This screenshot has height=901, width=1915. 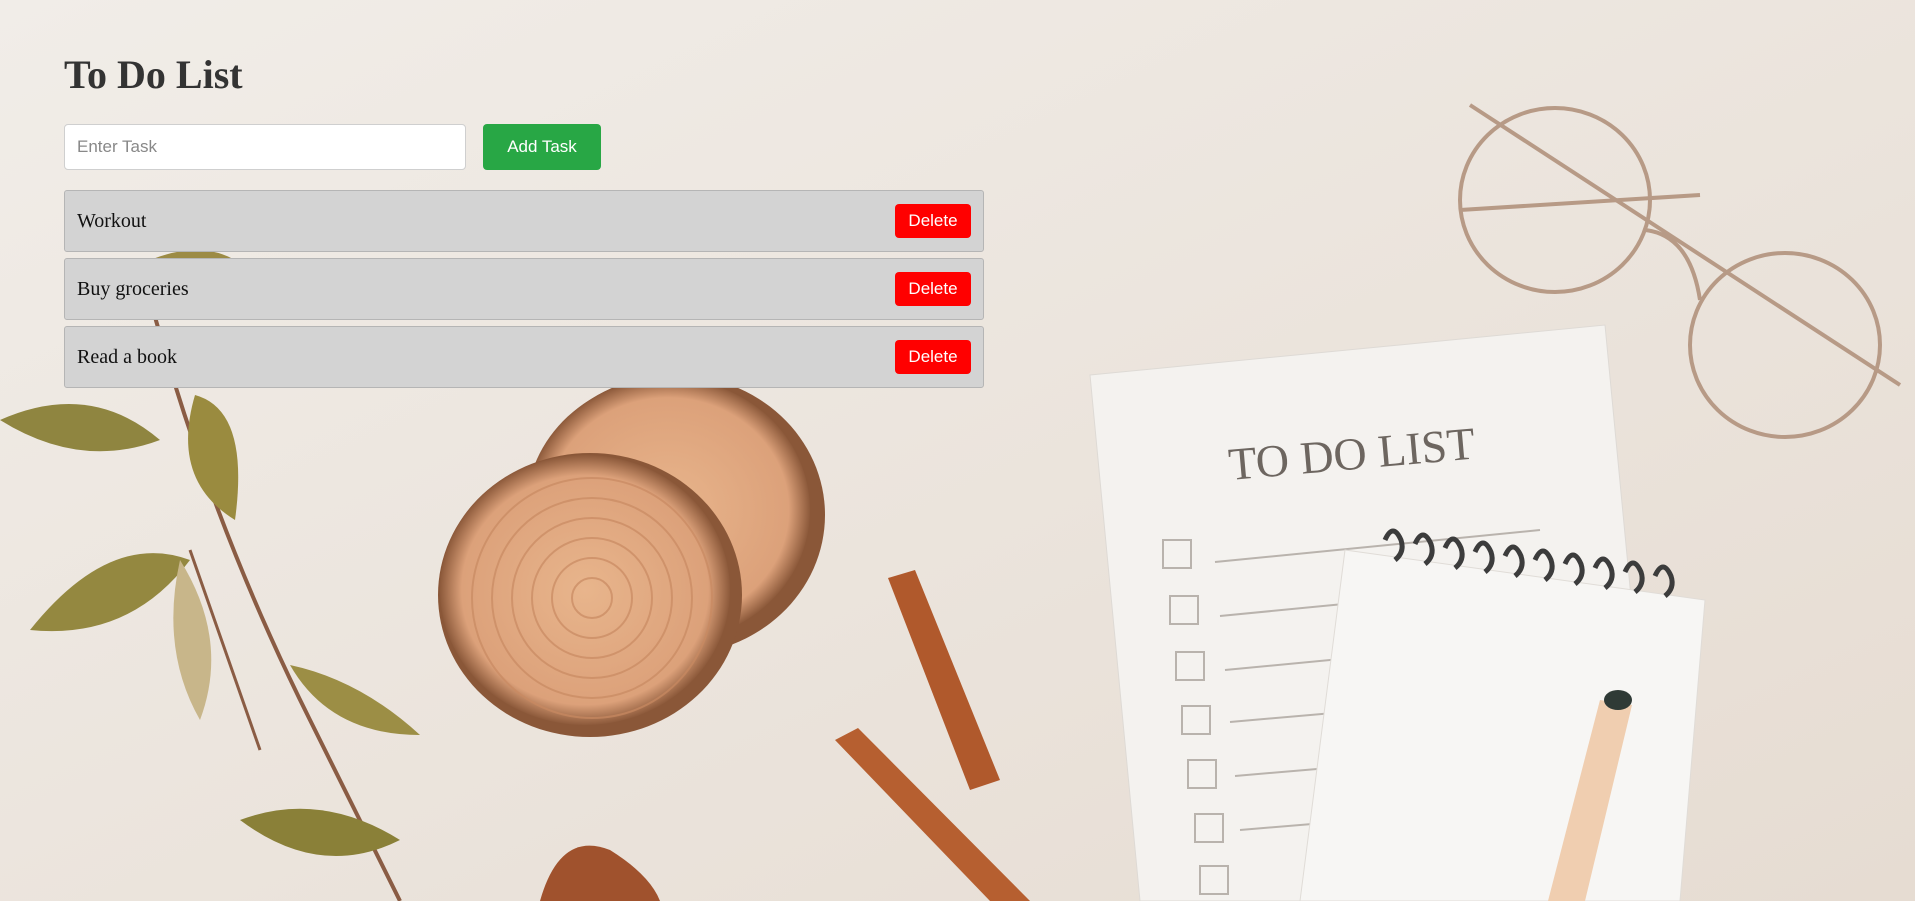 I want to click on task-item: Workout Delete, so click(x=524, y=221).